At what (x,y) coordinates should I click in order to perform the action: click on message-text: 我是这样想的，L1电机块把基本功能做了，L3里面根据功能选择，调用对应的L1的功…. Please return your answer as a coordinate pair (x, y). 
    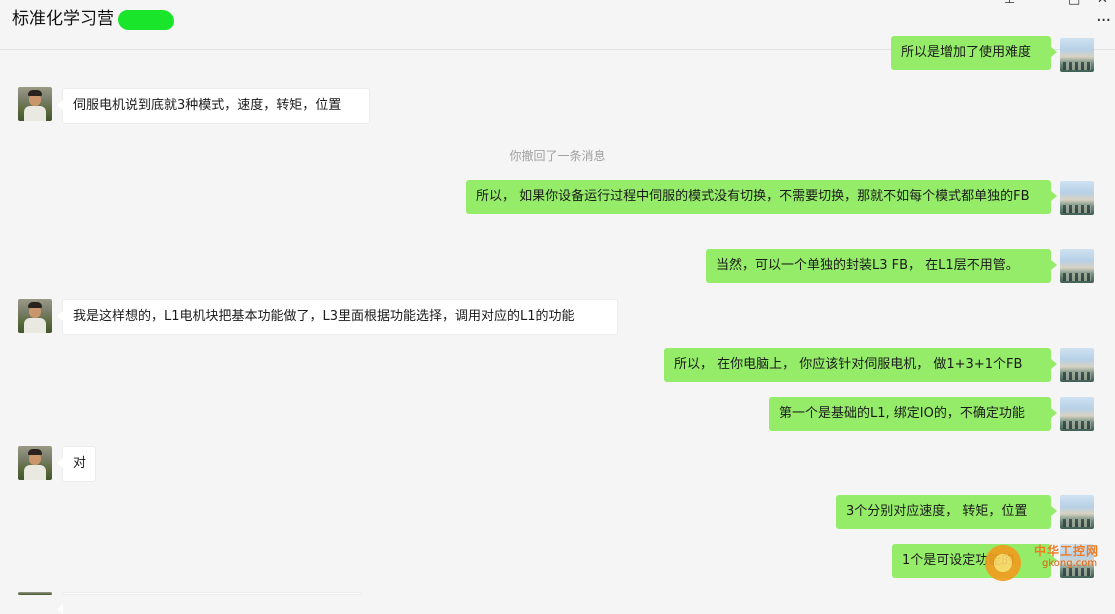
    Looking at the image, I should click on (324, 316).